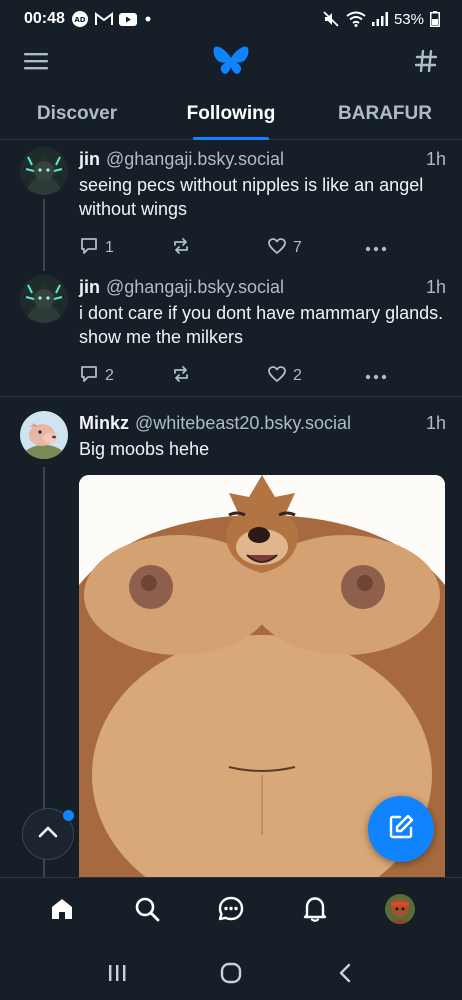 This screenshot has width=462, height=1000. What do you see at coordinates (104, 423) in the screenshot?
I see `post-author: Minkz` at bounding box center [104, 423].